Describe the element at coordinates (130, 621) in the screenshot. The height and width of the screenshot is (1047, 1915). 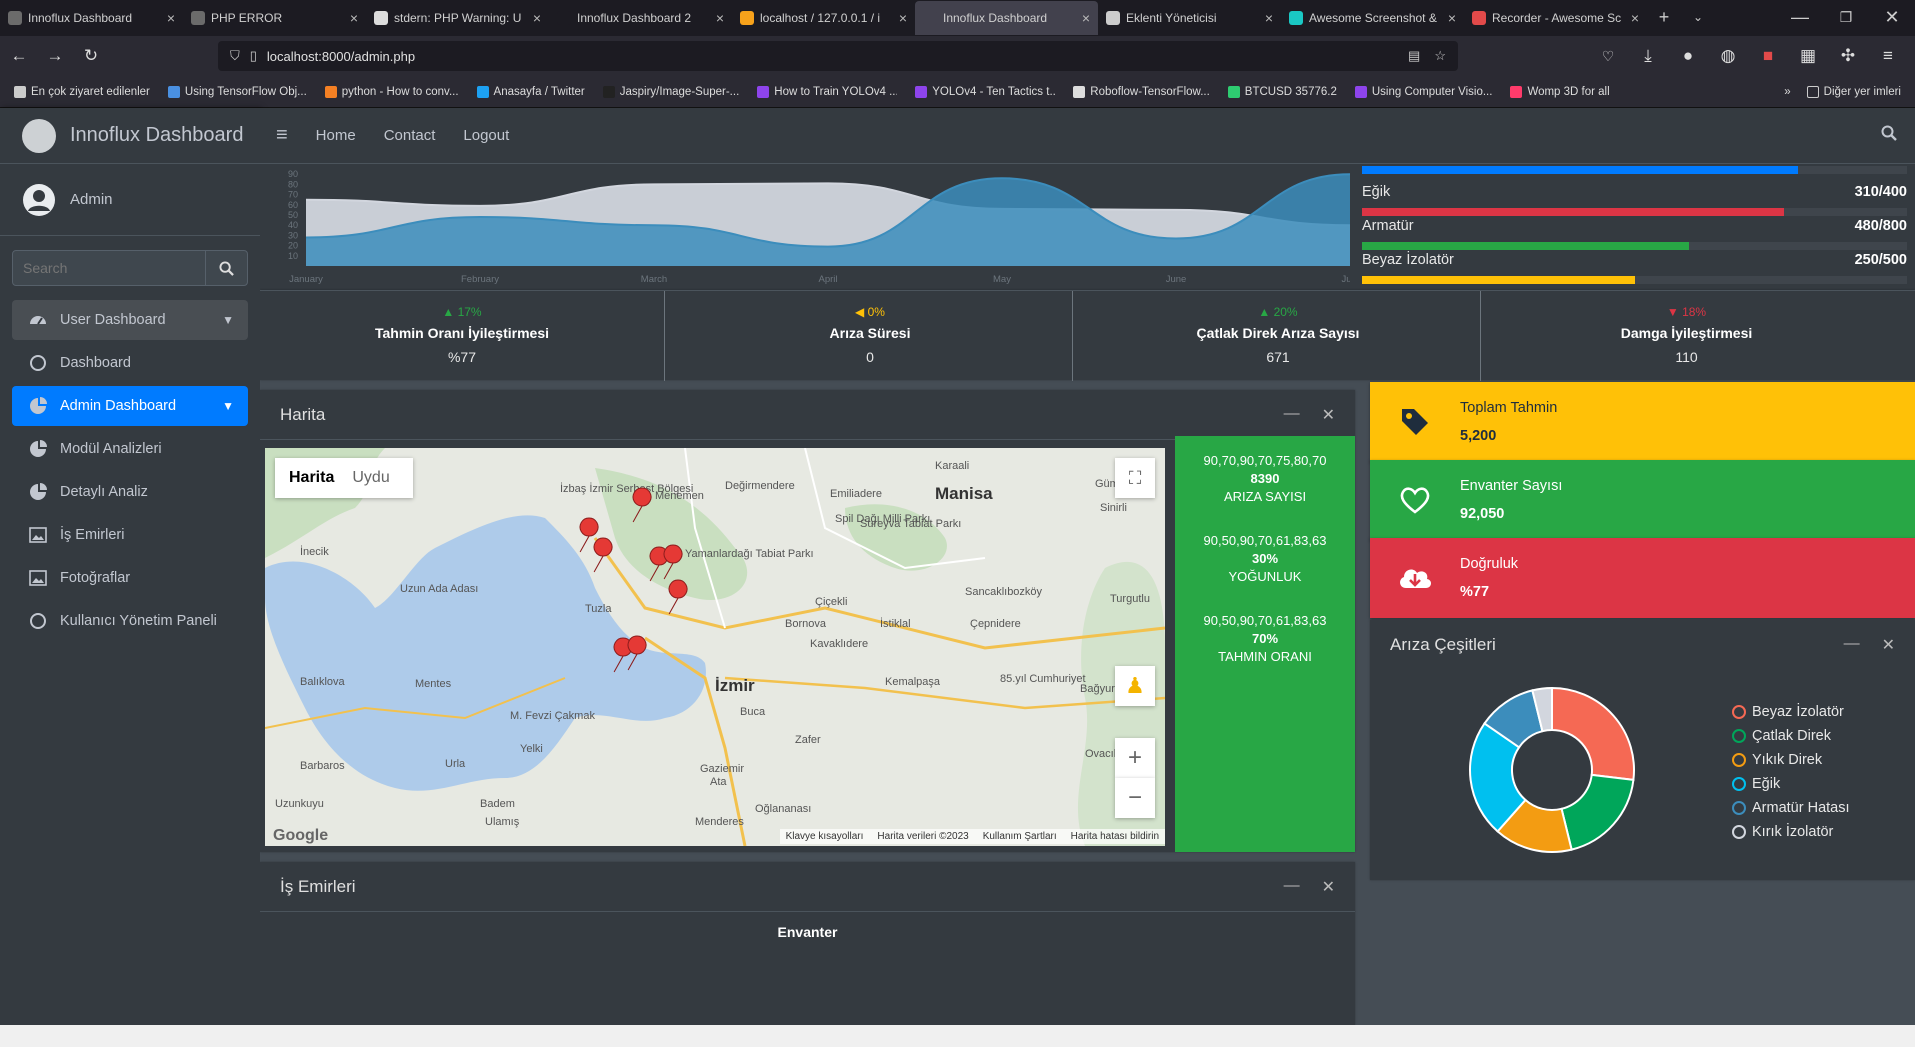
I see `sidebar-item-7: Kullanıcı Yönetim Paneli` at that location.